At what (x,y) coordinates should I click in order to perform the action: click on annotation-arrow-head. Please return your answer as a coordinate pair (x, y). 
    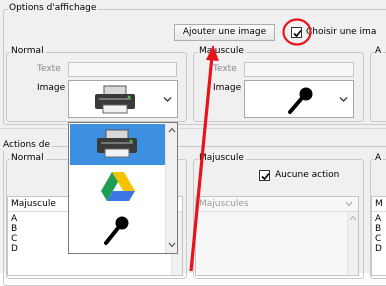
    Looking at the image, I should click on (212, 53).